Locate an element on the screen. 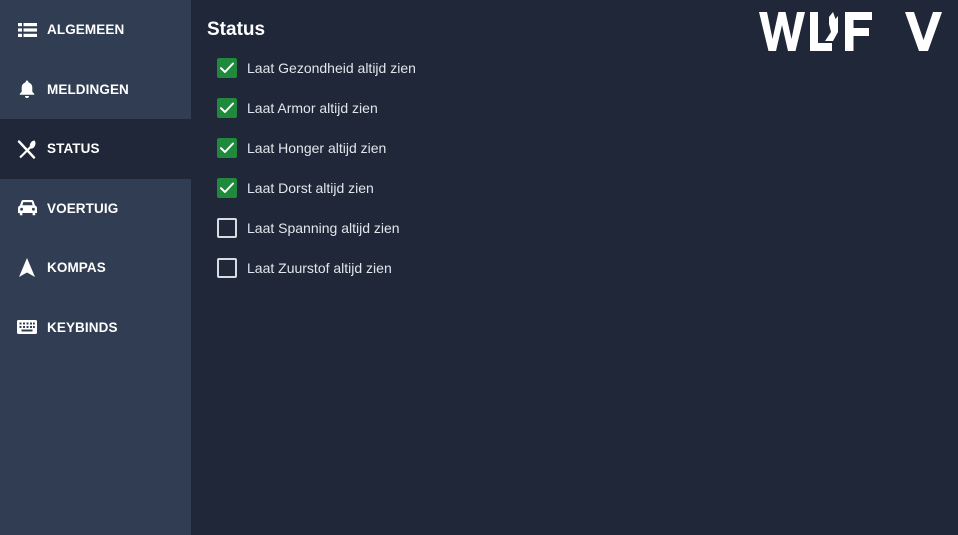 Image resolution: width=958 pixels, height=535 pixels. sidebar-item-label: ALGEMEEN is located at coordinates (86, 30).